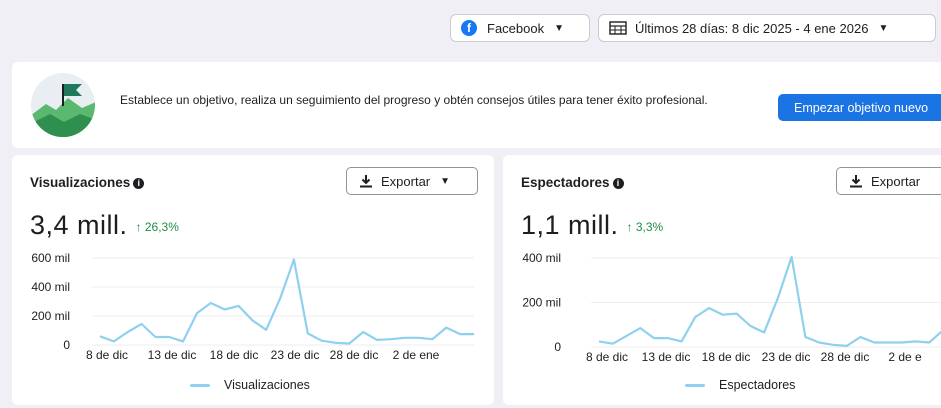 This screenshot has height=408, width=941. Describe the element at coordinates (286, 301) in the screenshot. I see `series-line-visualizaciones` at that location.